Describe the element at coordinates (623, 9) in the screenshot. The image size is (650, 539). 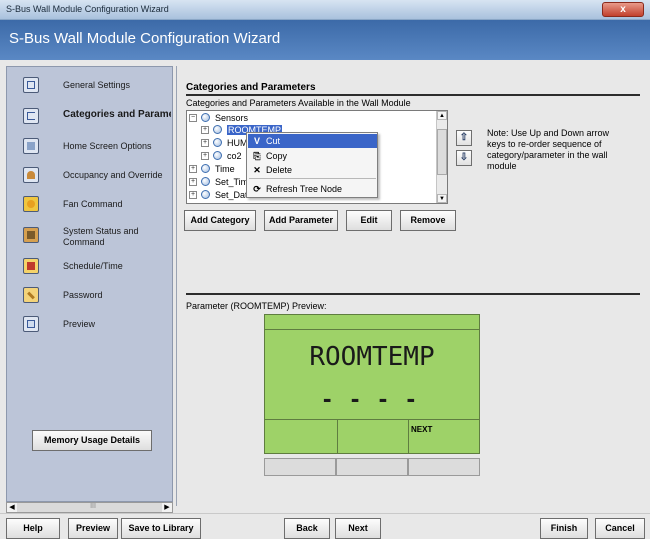
I see `close-window-button: x` at that location.